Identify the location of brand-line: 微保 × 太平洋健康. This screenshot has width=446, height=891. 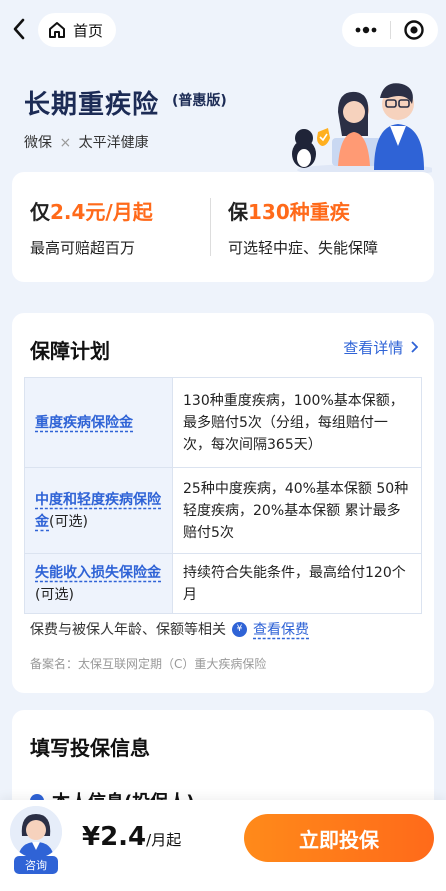
(86, 142).